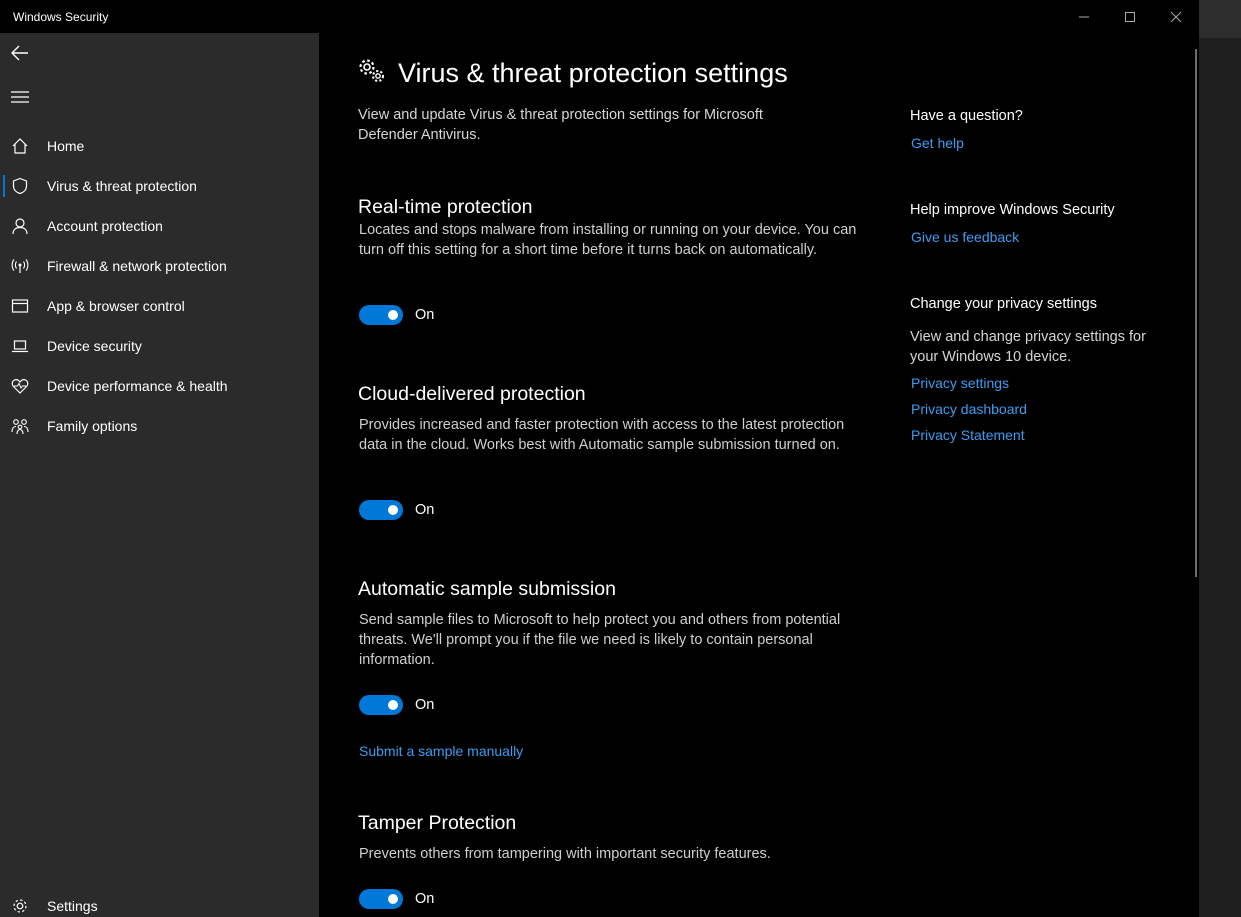 Image resolution: width=1241 pixels, height=917 pixels. I want to click on improve-heading: Help improve Windows Security, so click(1012, 210).